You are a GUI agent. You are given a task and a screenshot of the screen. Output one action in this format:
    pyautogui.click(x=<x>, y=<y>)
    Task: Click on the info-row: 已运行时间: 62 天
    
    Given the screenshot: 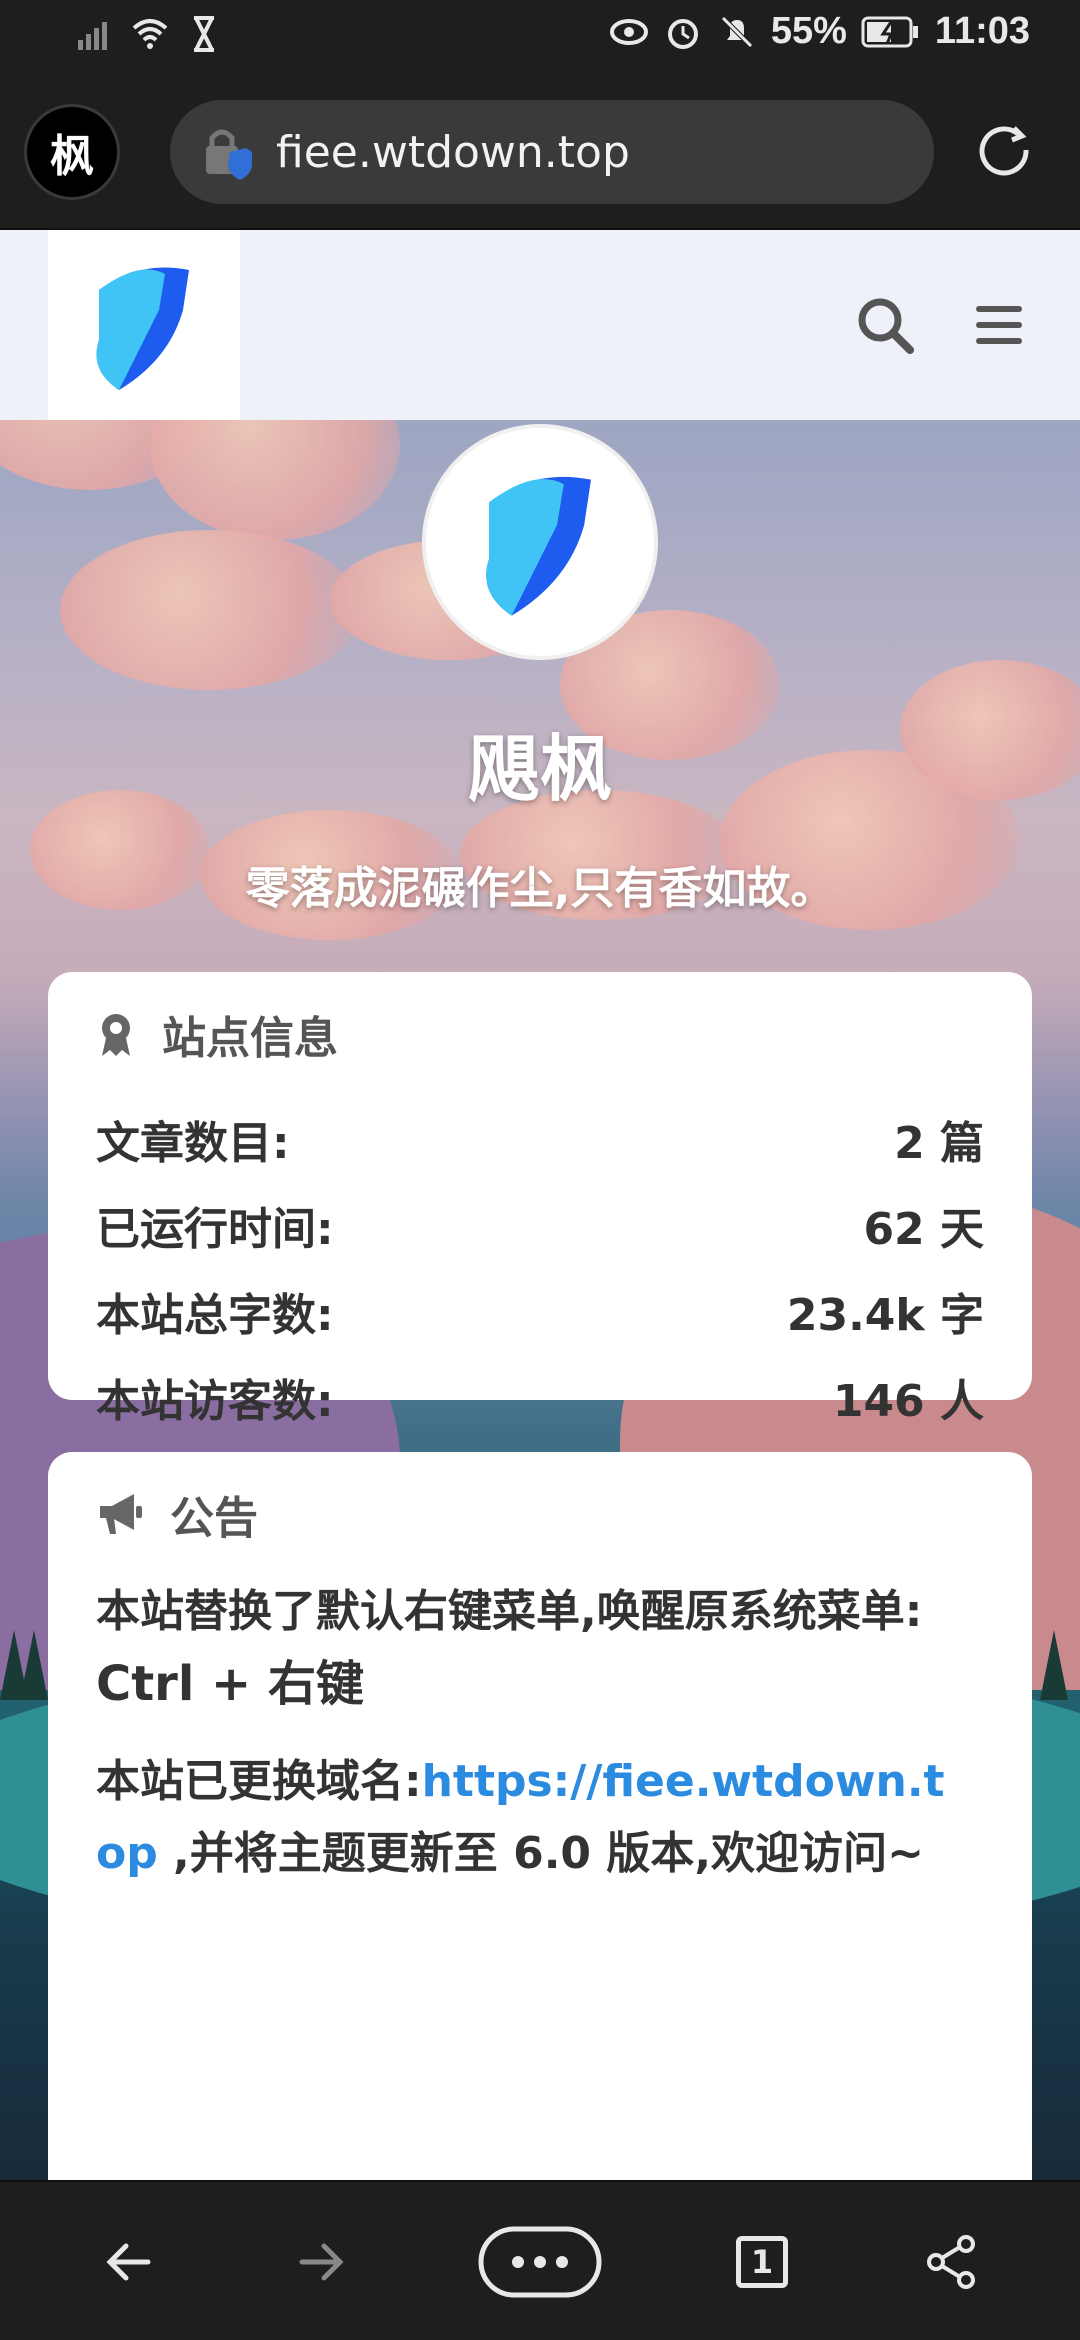 What is the action you would take?
    pyautogui.click(x=540, y=1225)
    